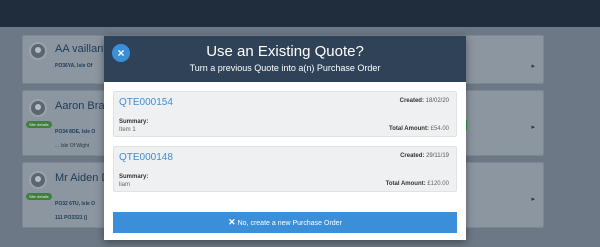  Describe the element at coordinates (71, 218) in the screenshot. I see `customer-sub: 111 PO3321 ()` at that location.